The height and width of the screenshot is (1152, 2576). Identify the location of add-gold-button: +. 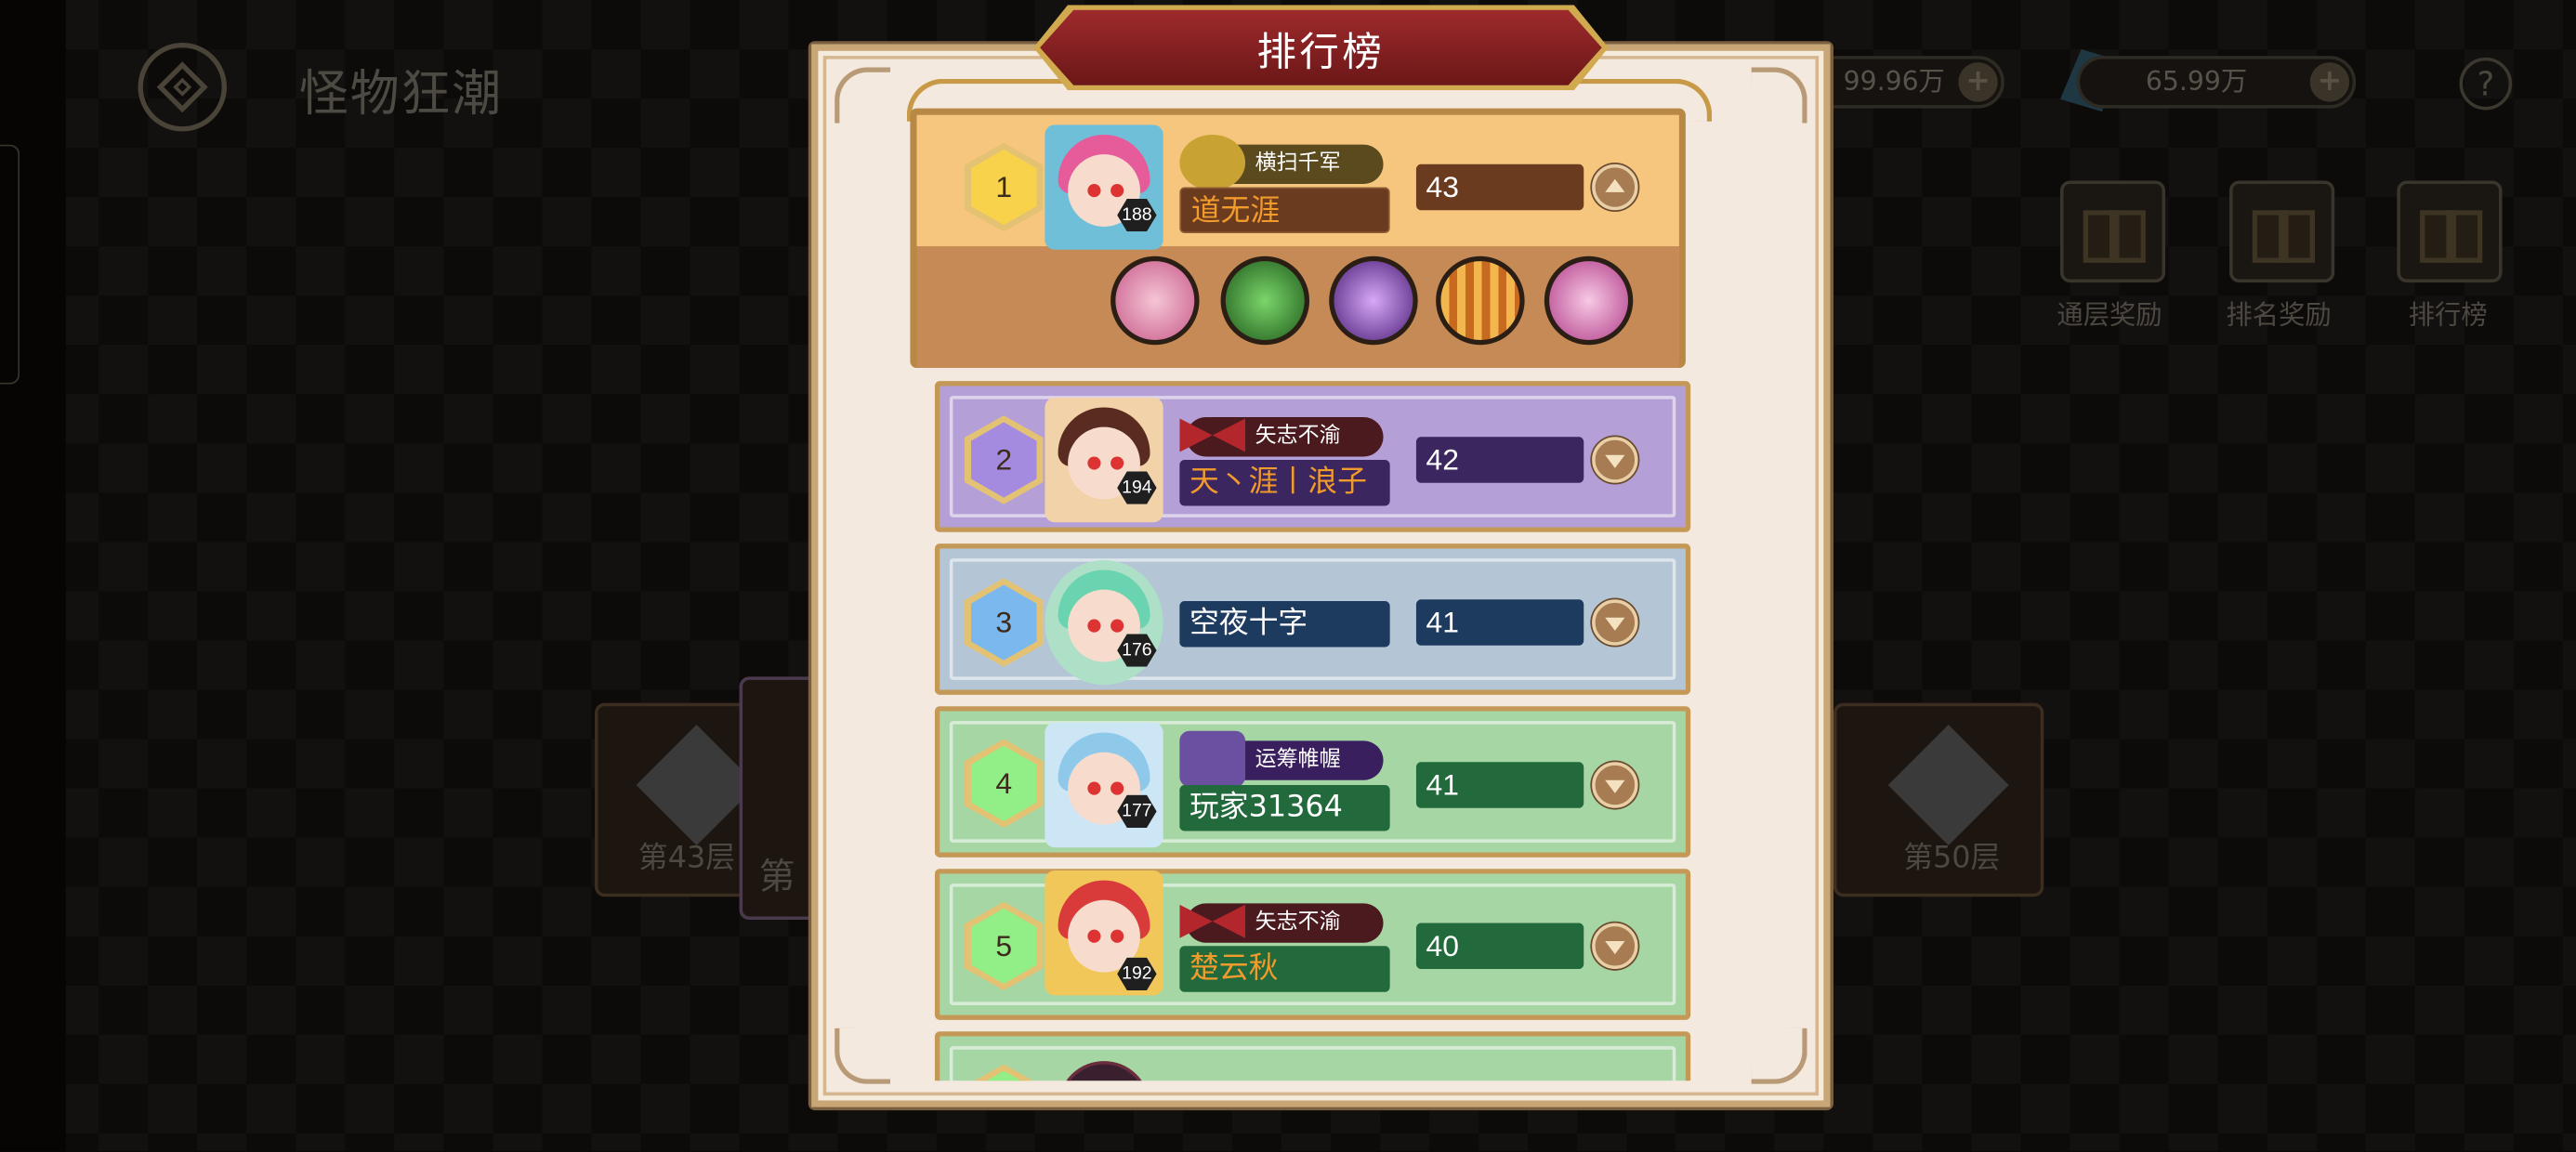
(1978, 82).